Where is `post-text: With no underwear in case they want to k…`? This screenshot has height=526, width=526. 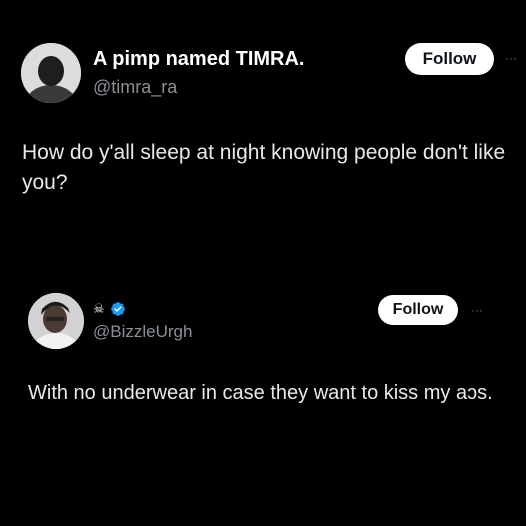
post-text: With no underwear in case they want to k… is located at coordinates (260, 393).